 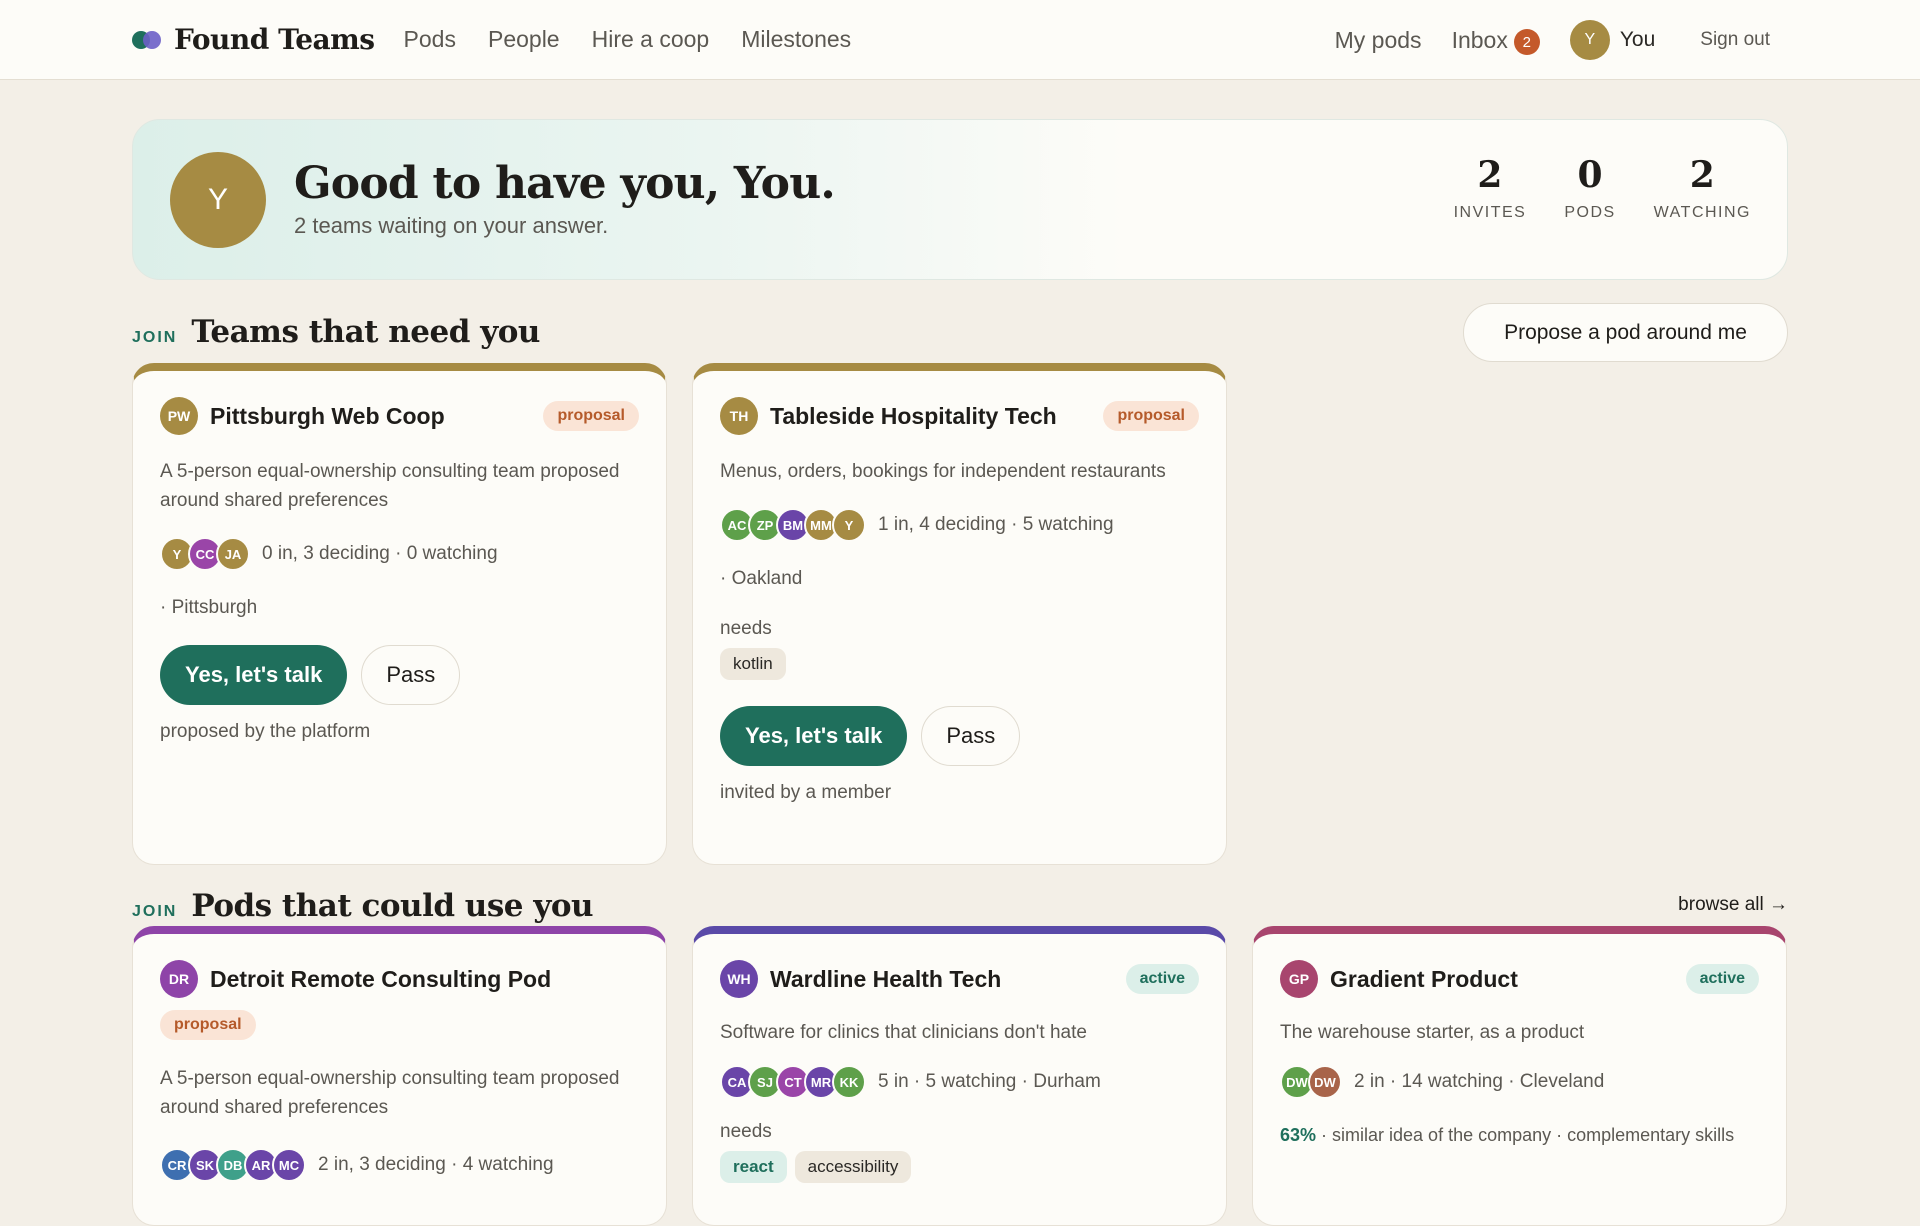 I want to click on members-row: DW DW 2 in · 14 watching · Cleveland, so click(x=1519, y=1082).